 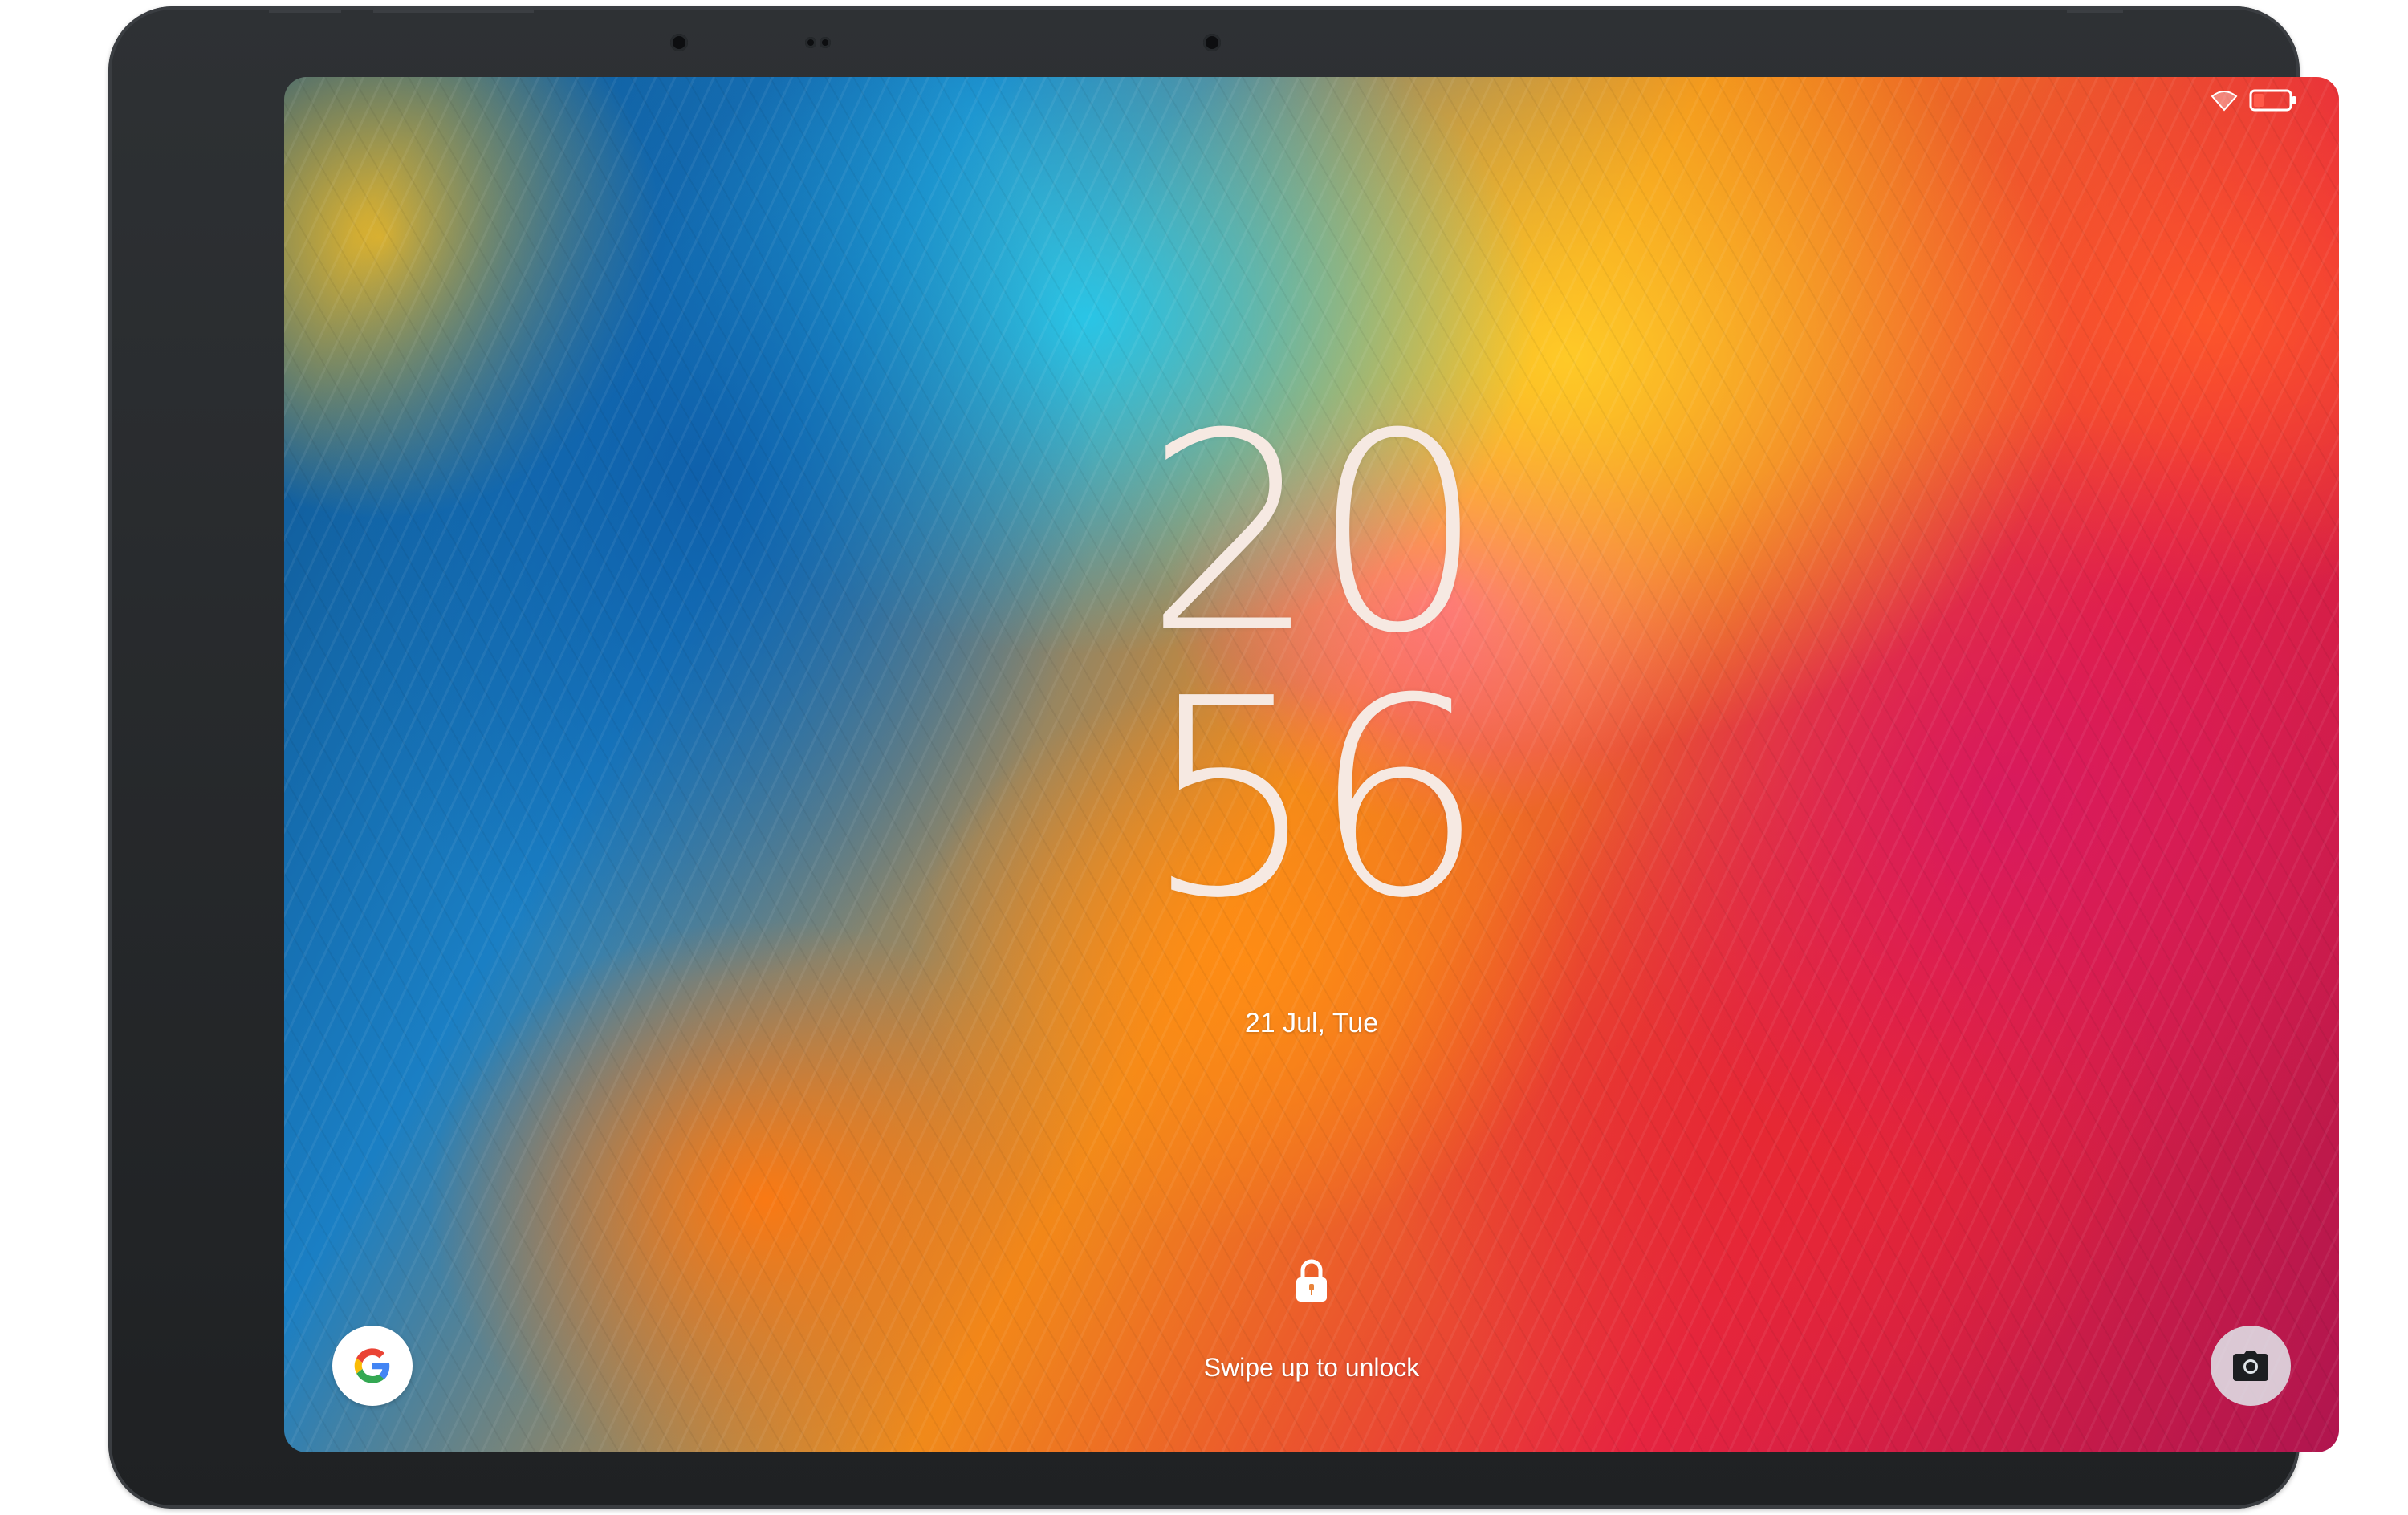 I want to click on camera-icon, so click(x=2250, y=1366).